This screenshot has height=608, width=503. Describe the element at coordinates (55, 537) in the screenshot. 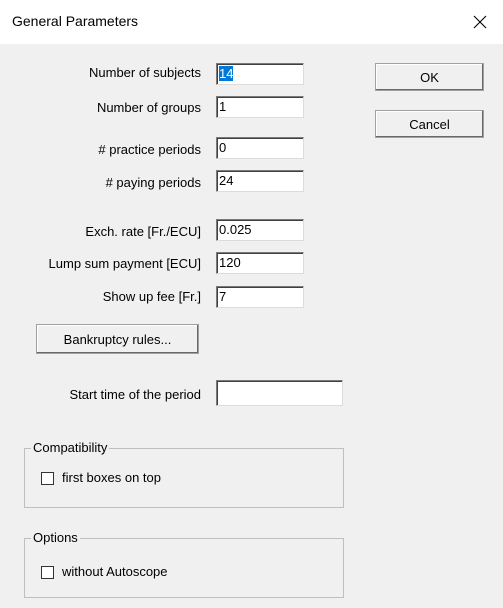

I see `options-title: Options` at that location.